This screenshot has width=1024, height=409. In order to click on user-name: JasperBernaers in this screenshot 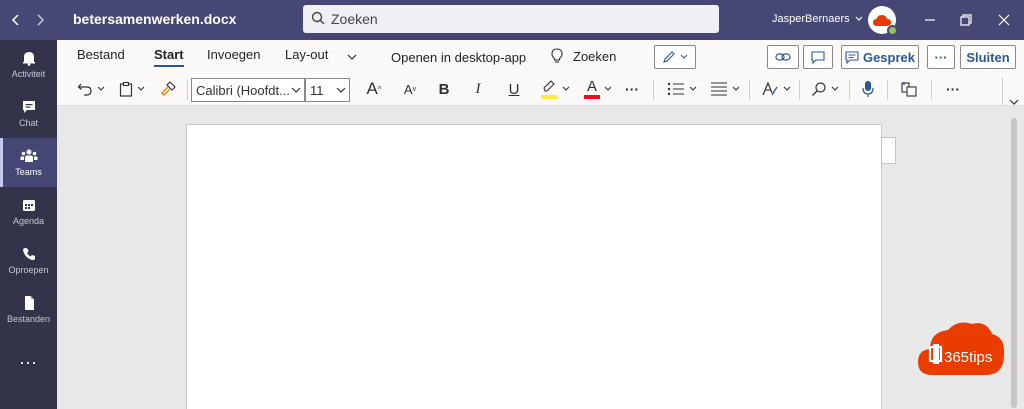, I will do `click(811, 19)`.